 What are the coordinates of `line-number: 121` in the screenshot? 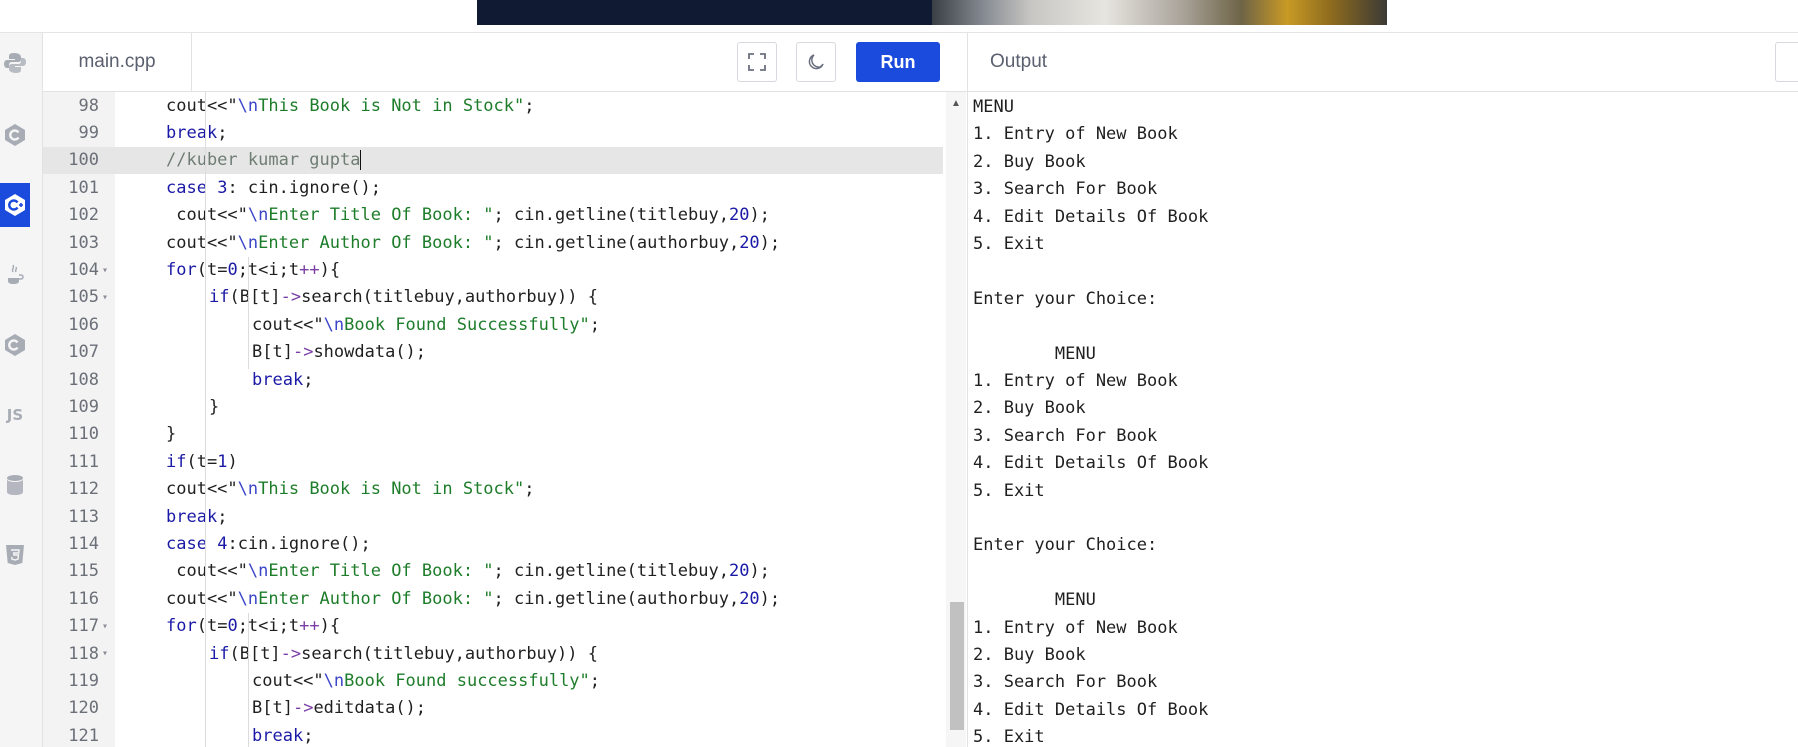 It's located at (83, 735).